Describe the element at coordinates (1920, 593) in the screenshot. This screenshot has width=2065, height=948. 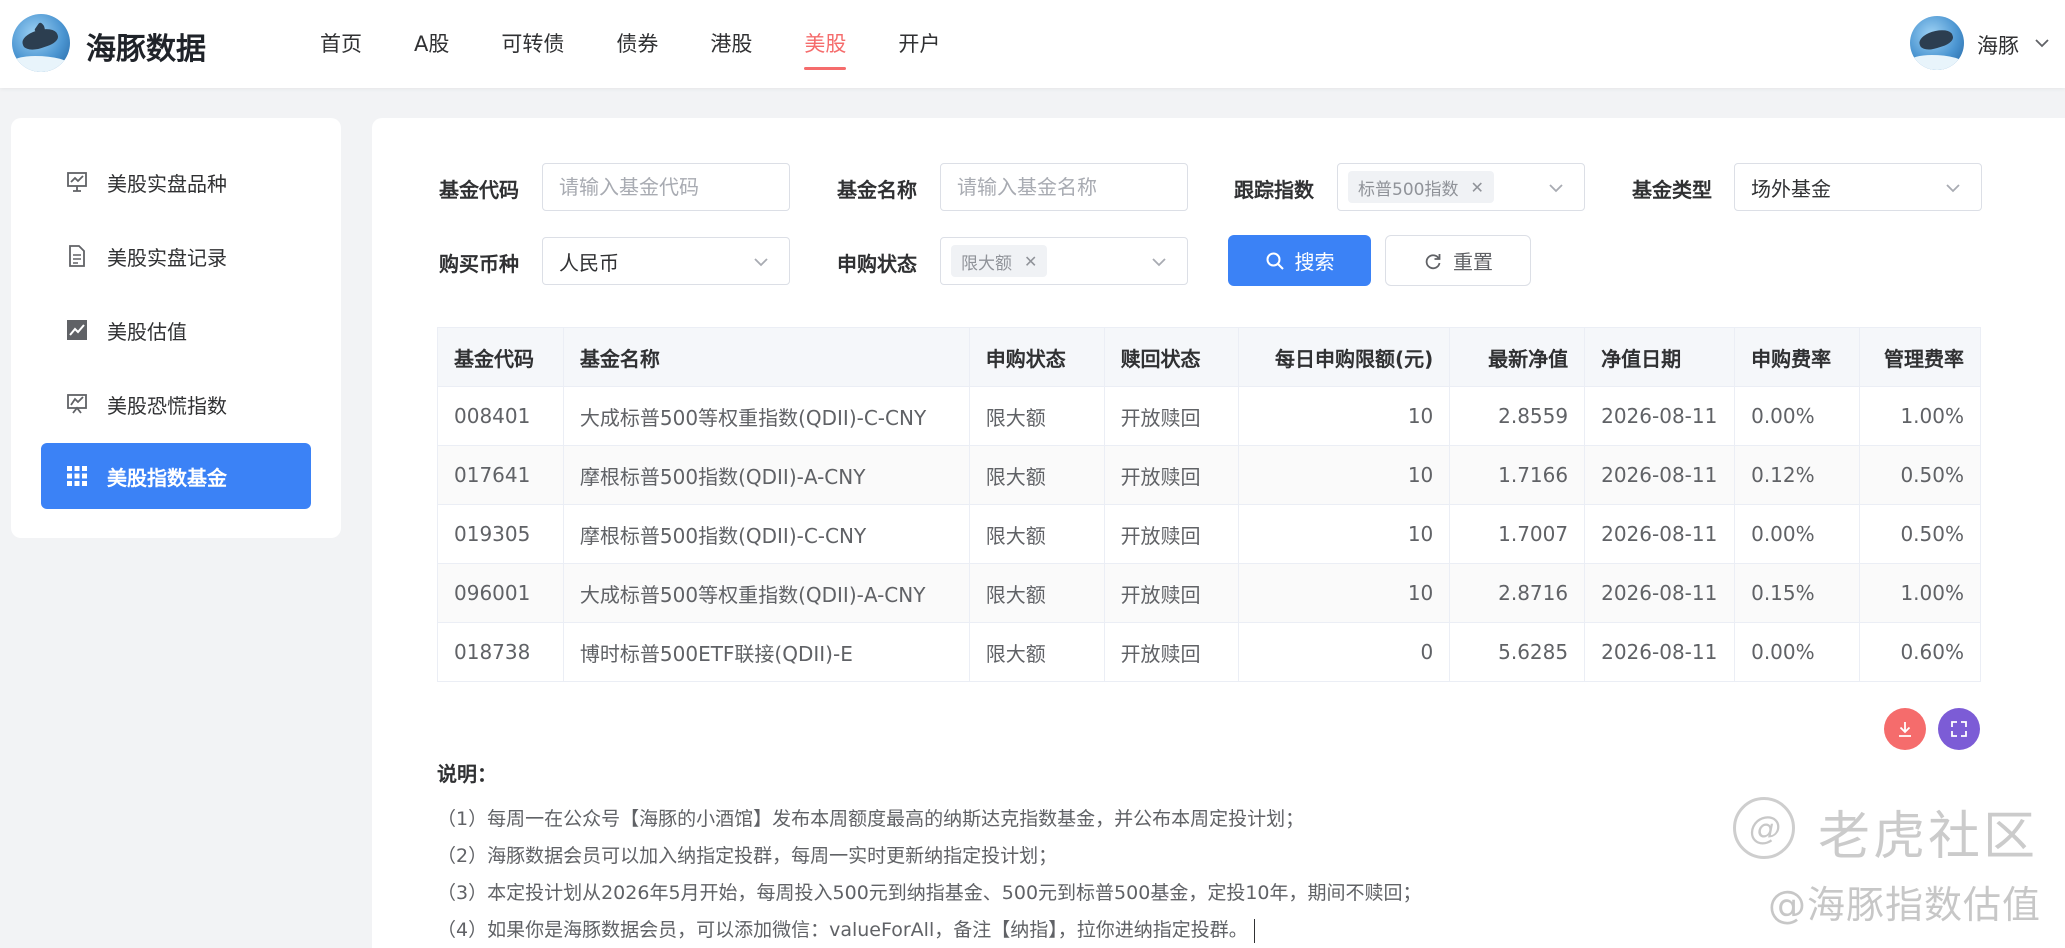
I see `cell-management-fee: 1.00%` at that location.